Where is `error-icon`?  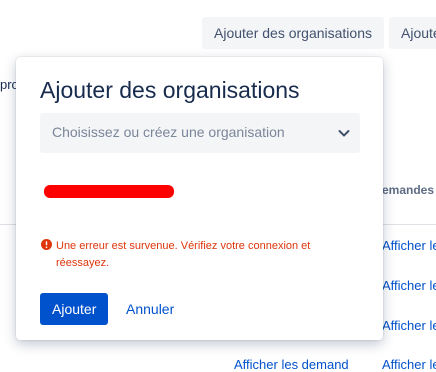 error-icon is located at coordinates (46, 244).